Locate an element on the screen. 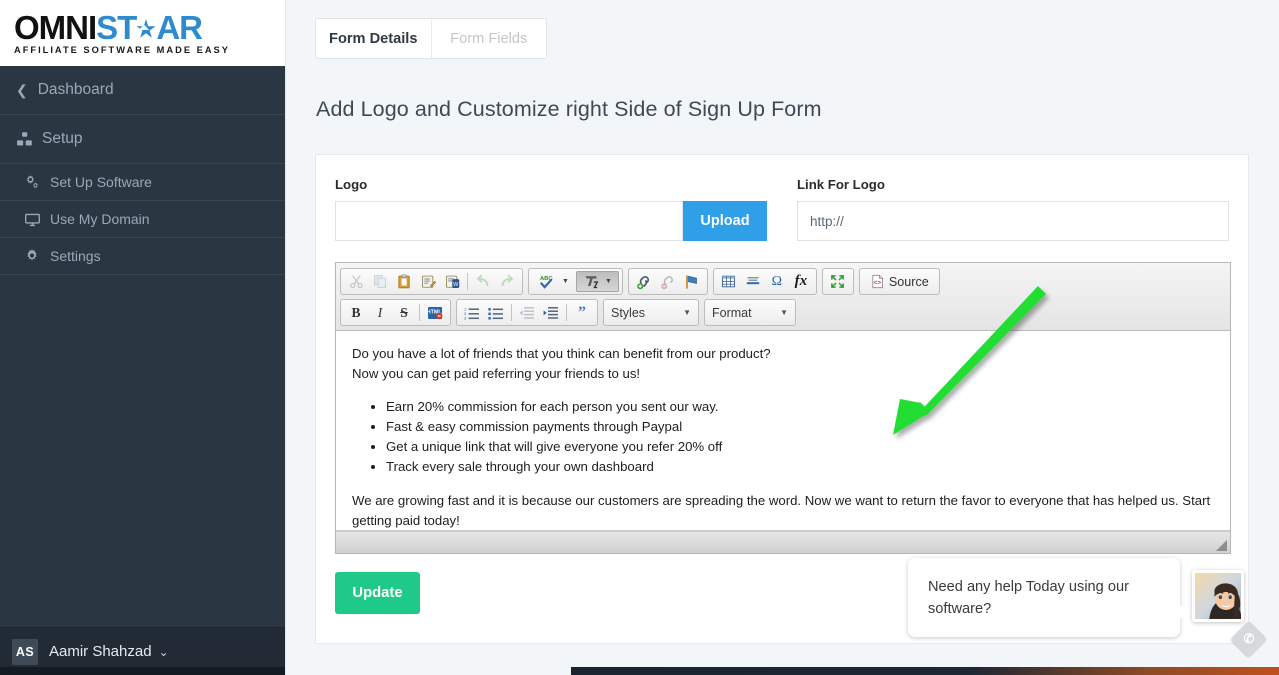  link-group is located at coordinates (667, 281).